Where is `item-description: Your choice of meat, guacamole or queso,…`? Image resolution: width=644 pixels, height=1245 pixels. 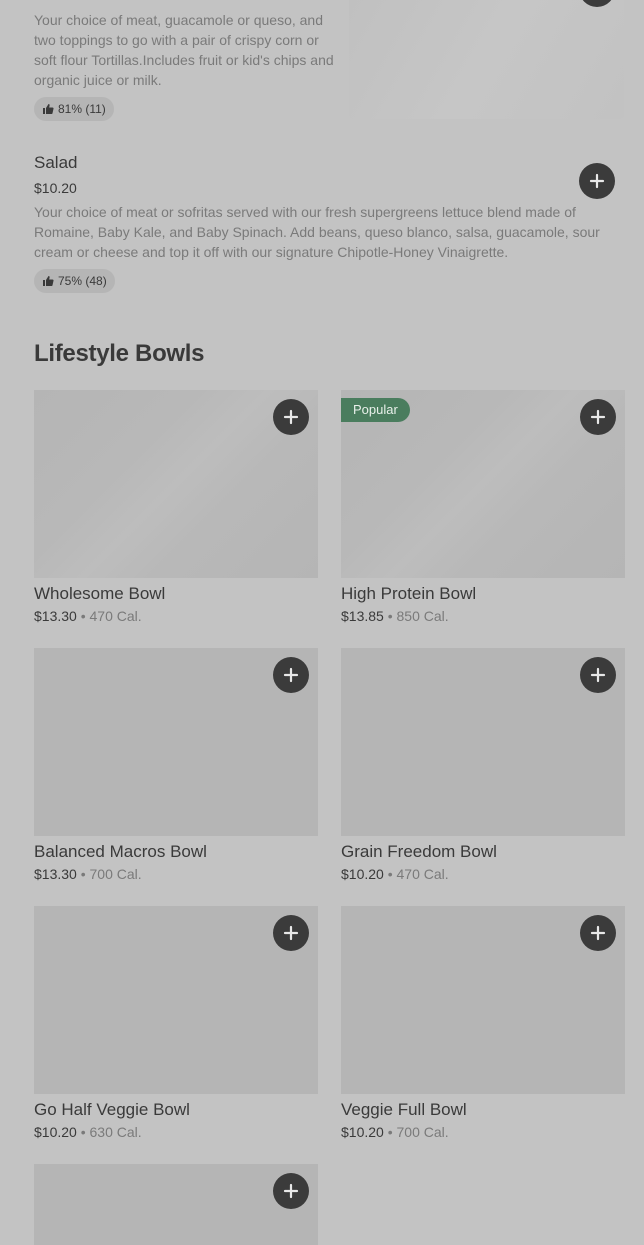
item-description: Your choice of meat, guacamole or queso,… is located at coordinates (184, 50).